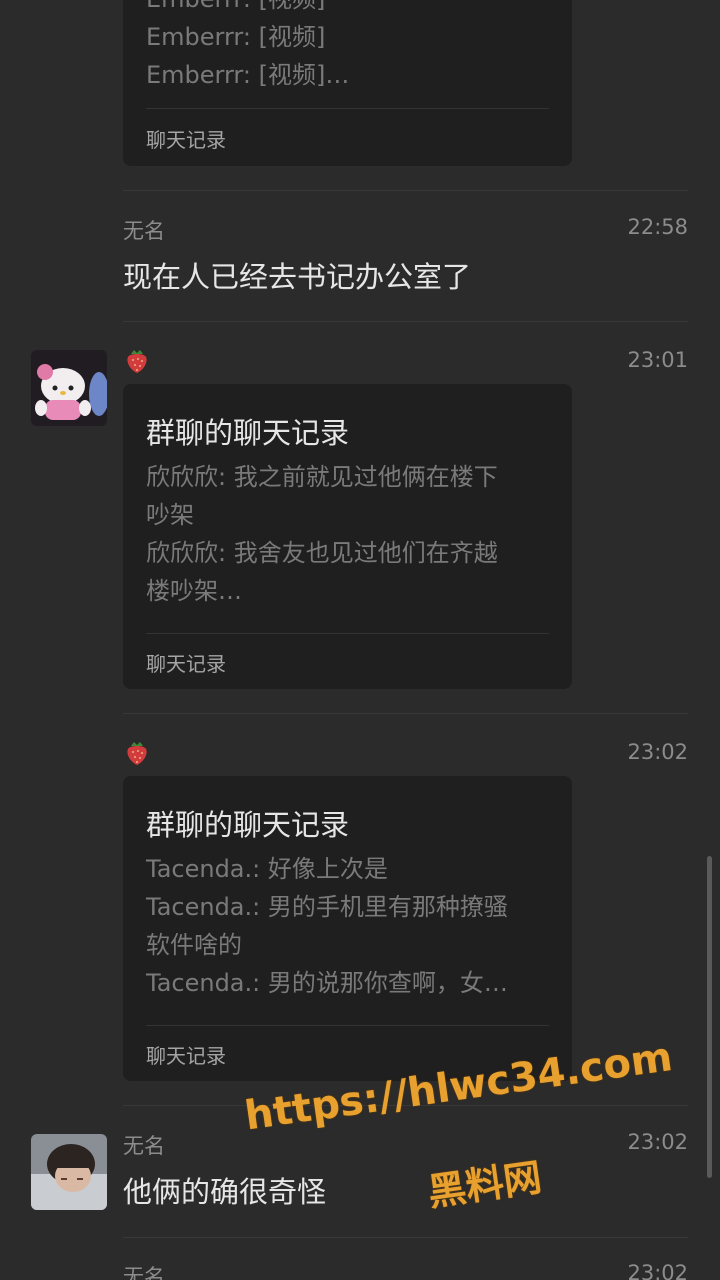 Image resolution: width=720 pixels, height=1280 pixels. What do you see at coordinates (322, 477) in the screenshot?
I see `card-line: 欣欣欣: 我之前就见过他俩在楼下` at bounding box center [322, 477].